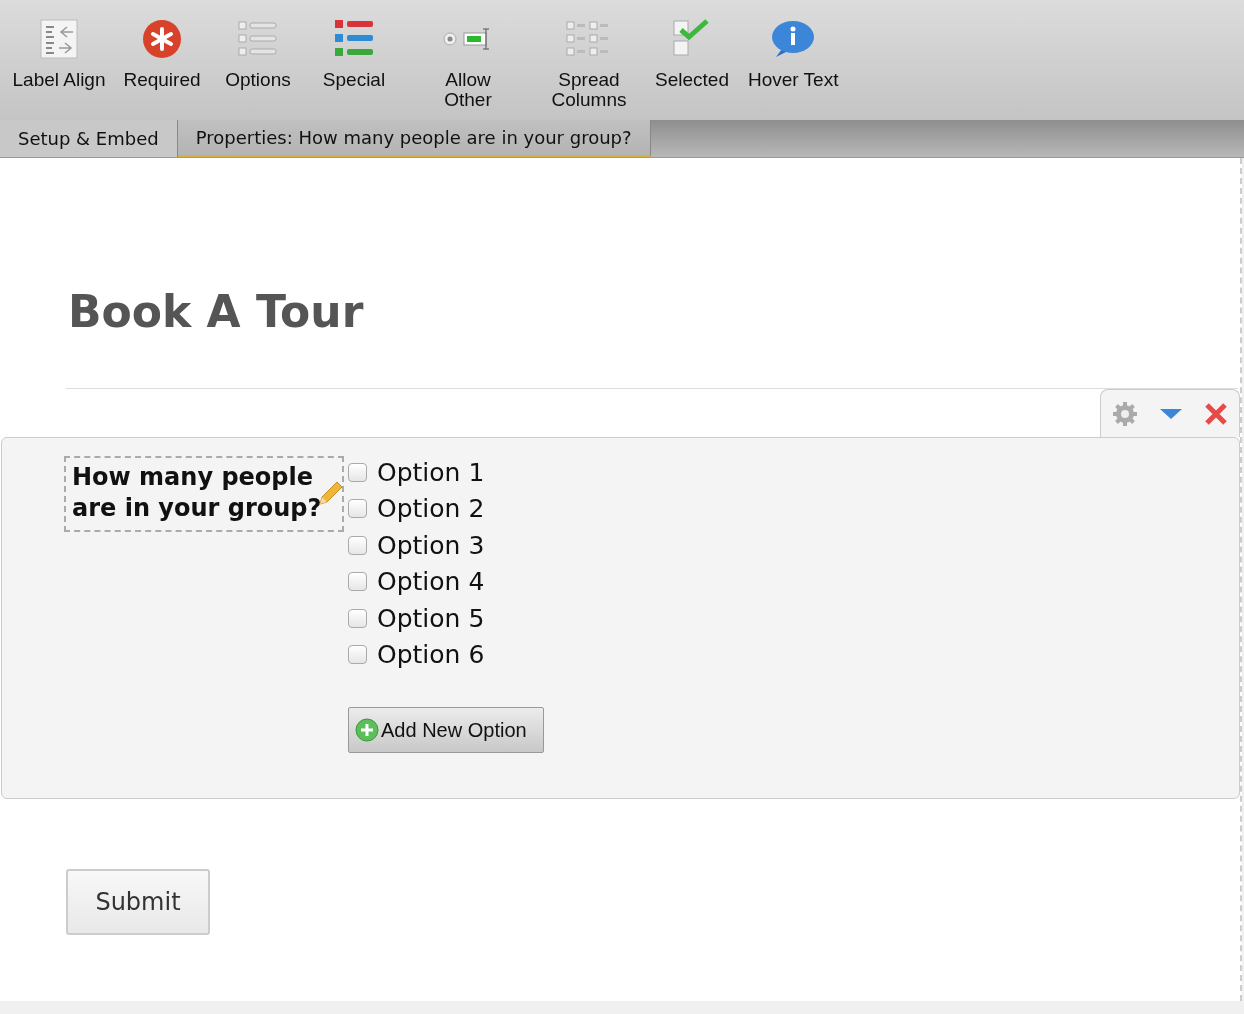  Describe the element at coordinates (589, 55) in the screenshot. I see `toolbar-button: Spread Columns` at that location.